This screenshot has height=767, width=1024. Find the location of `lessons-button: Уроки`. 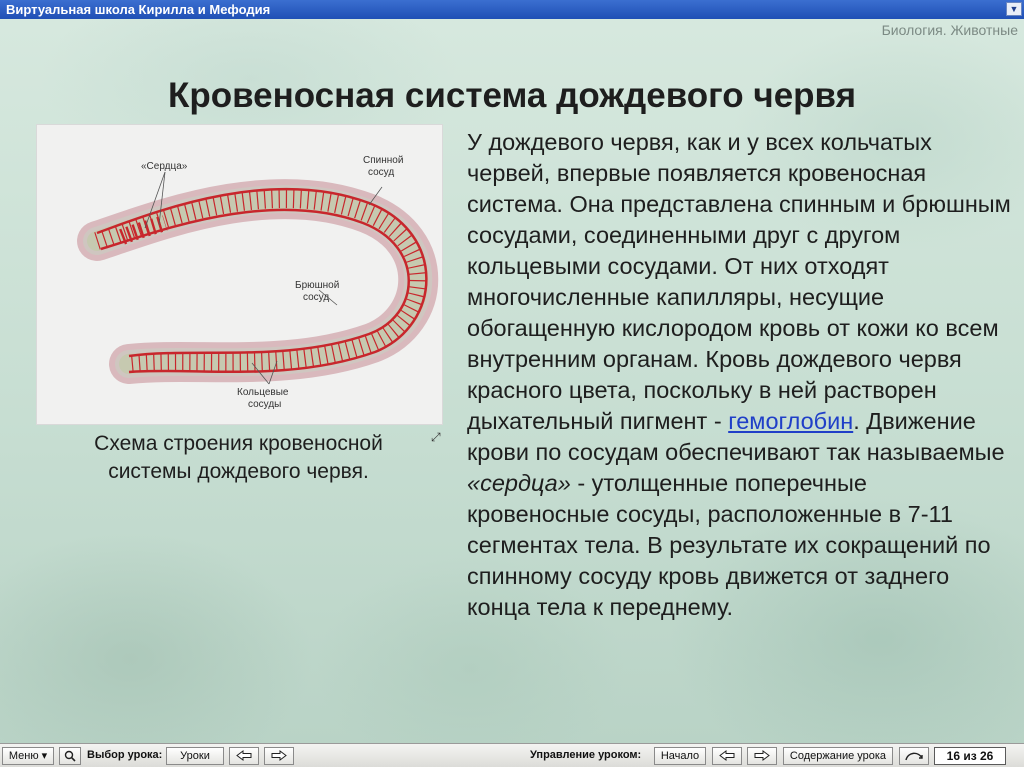

lessons-button: Уроки is located at coordinates (195, 756).